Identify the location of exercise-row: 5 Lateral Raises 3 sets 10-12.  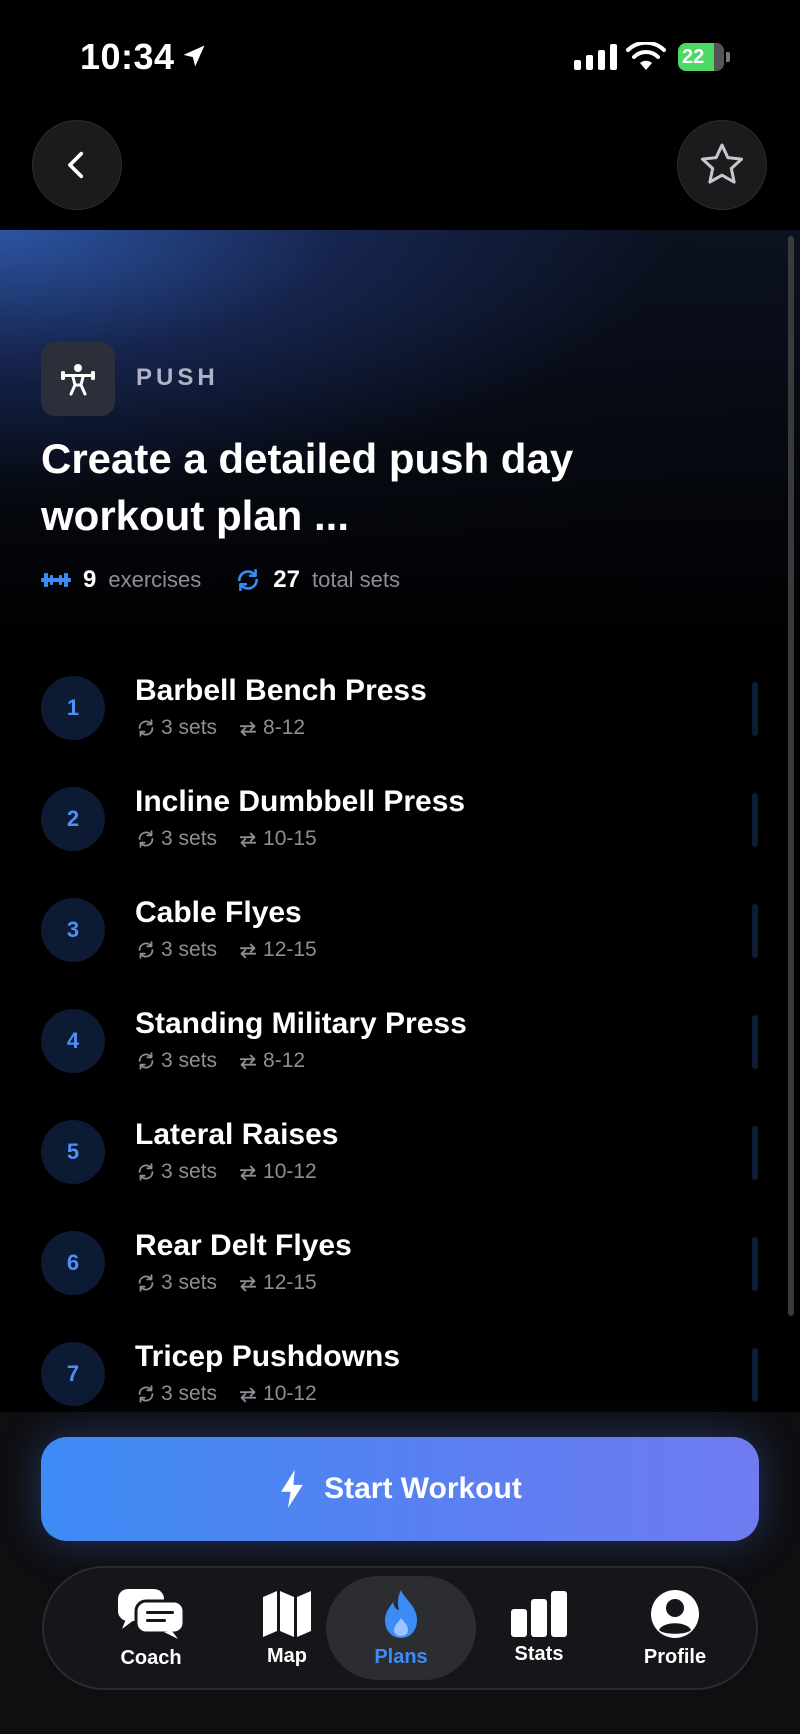
(400, 1153).